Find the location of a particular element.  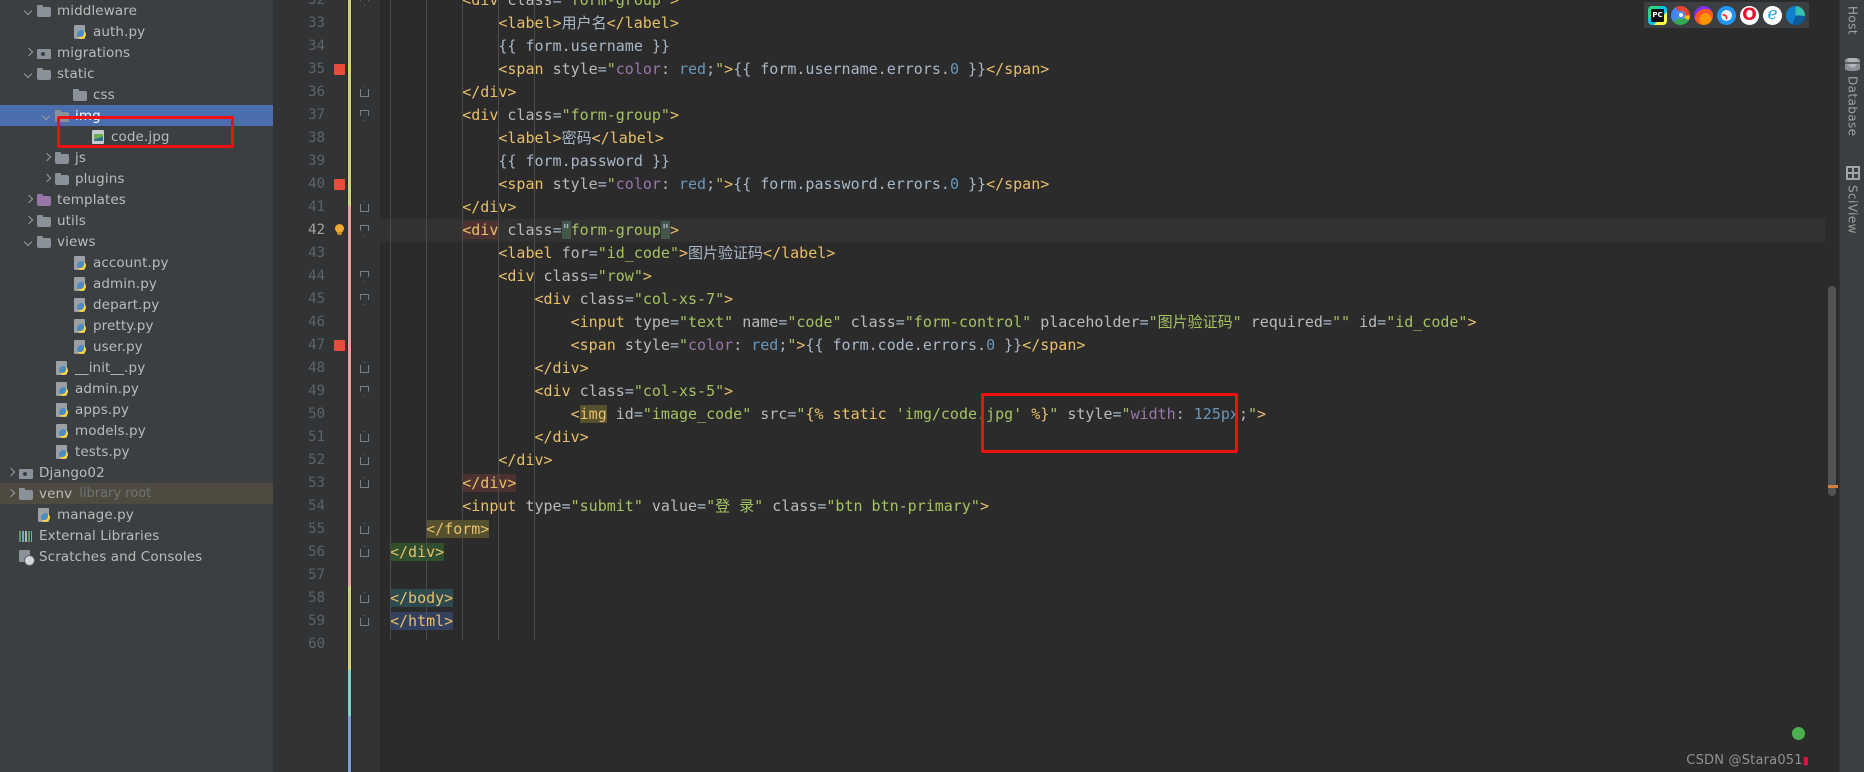

tree-item-manage-py: manage.py is located at coordinates (136, 514).